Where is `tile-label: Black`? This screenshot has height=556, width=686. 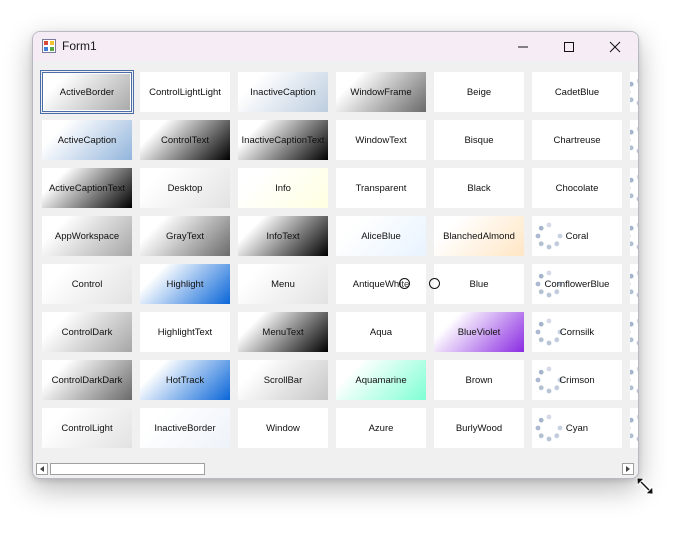
tile-label: Black is located at coordinates (479, 188).